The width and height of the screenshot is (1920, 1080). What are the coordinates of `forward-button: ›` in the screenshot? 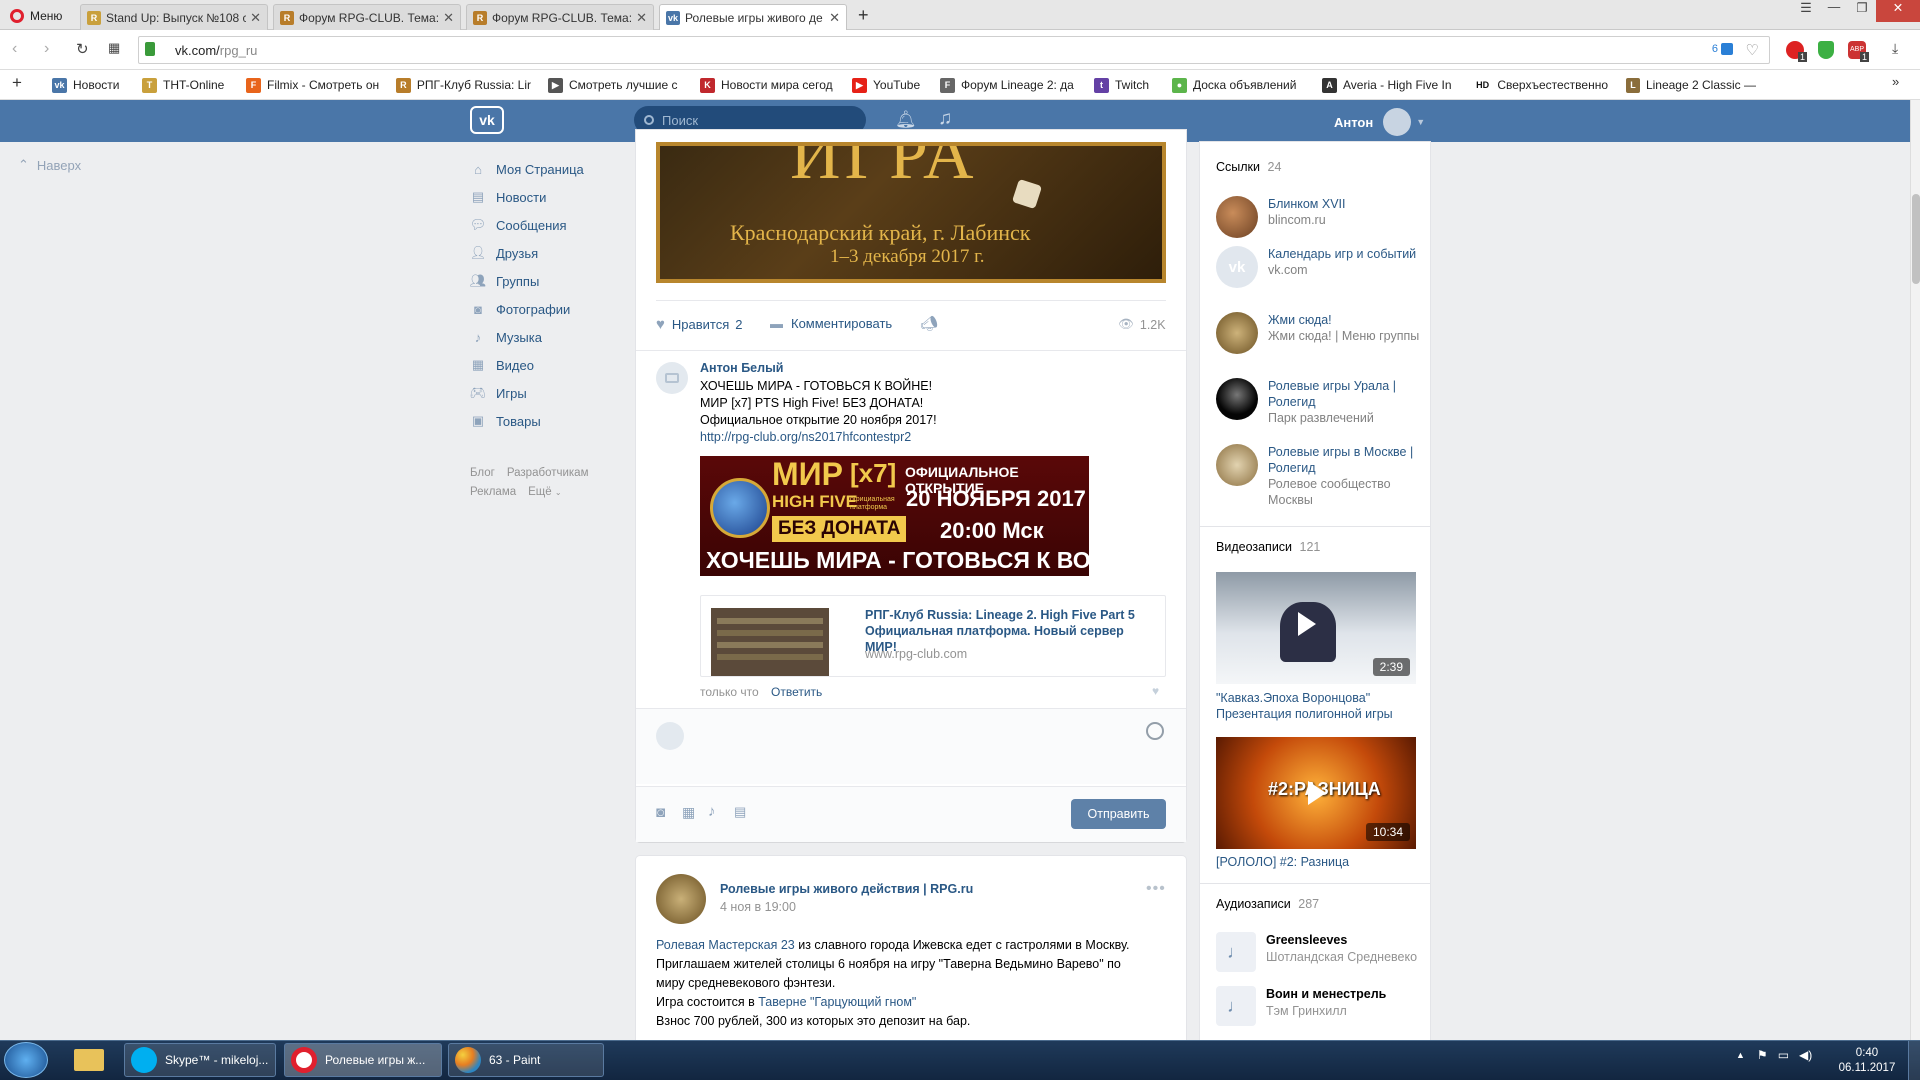 It's located at (46, 49).